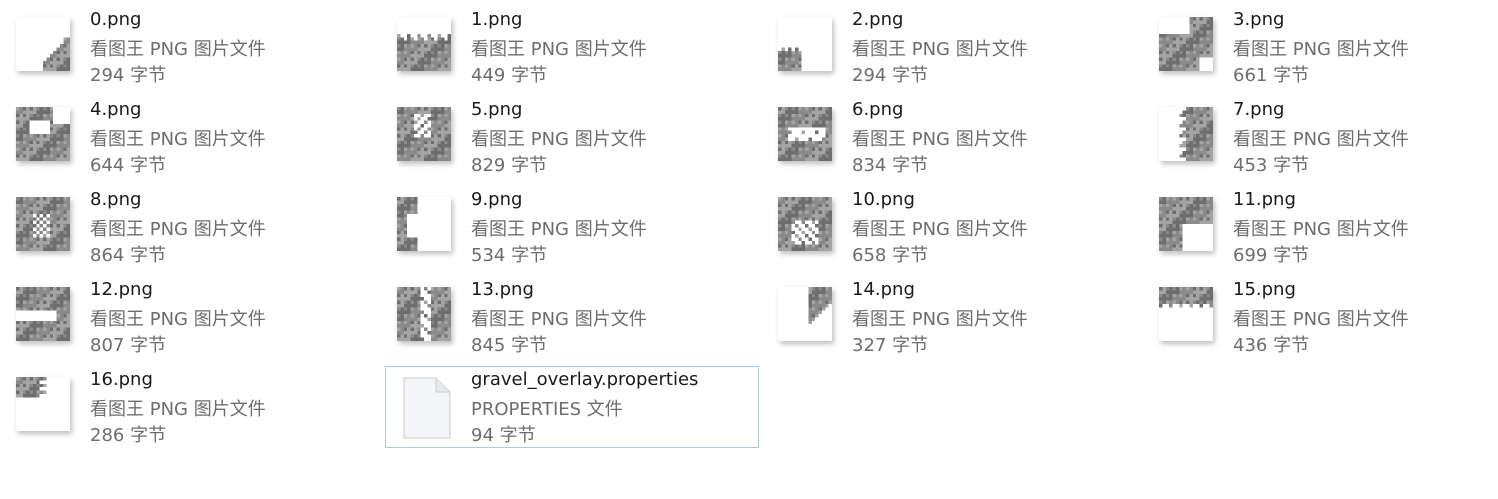 The width and height of the screenshot is (1498, 499). I want to click on file-tile-4-png: 4.png 看图王 PNG 图片文件 644 字节, so click(187, 133).